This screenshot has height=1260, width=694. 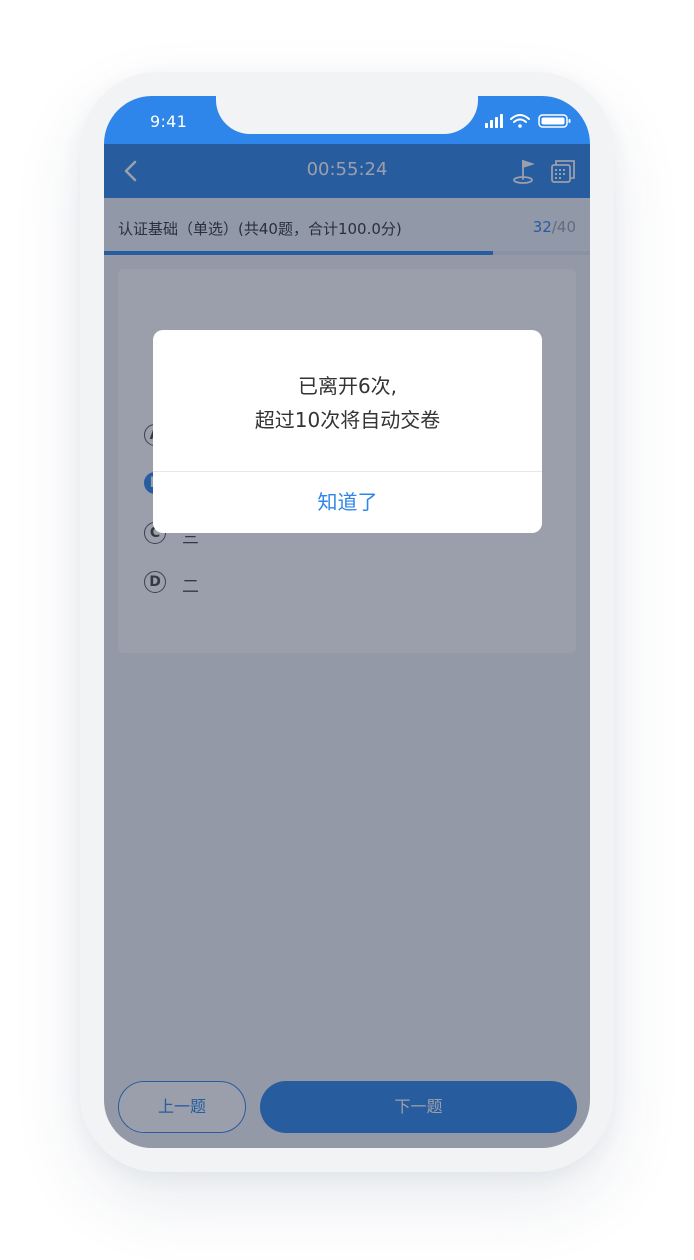 What do you see at coordinates (520, 121) in the screenshot?
I see `wifi-icon` at bounding box center [520, 121].